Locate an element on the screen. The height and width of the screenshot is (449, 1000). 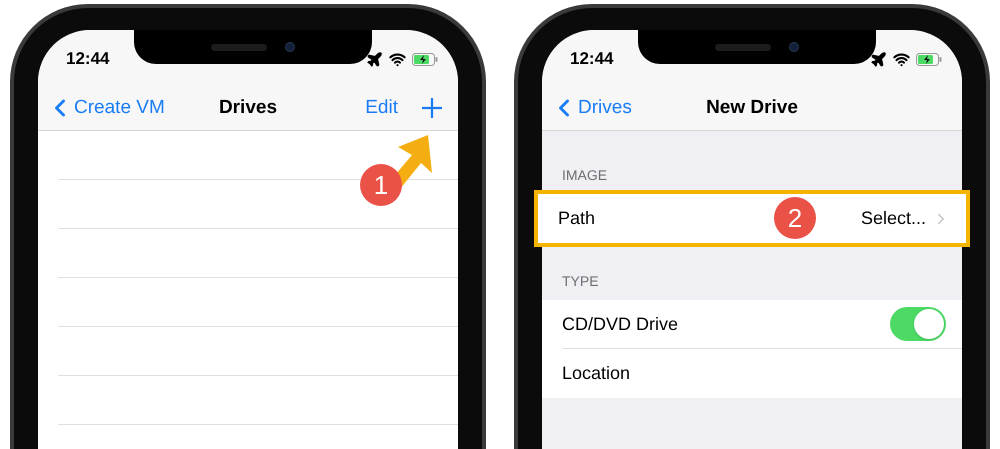
edit-button: Edit is located at coordinates (381, 108).